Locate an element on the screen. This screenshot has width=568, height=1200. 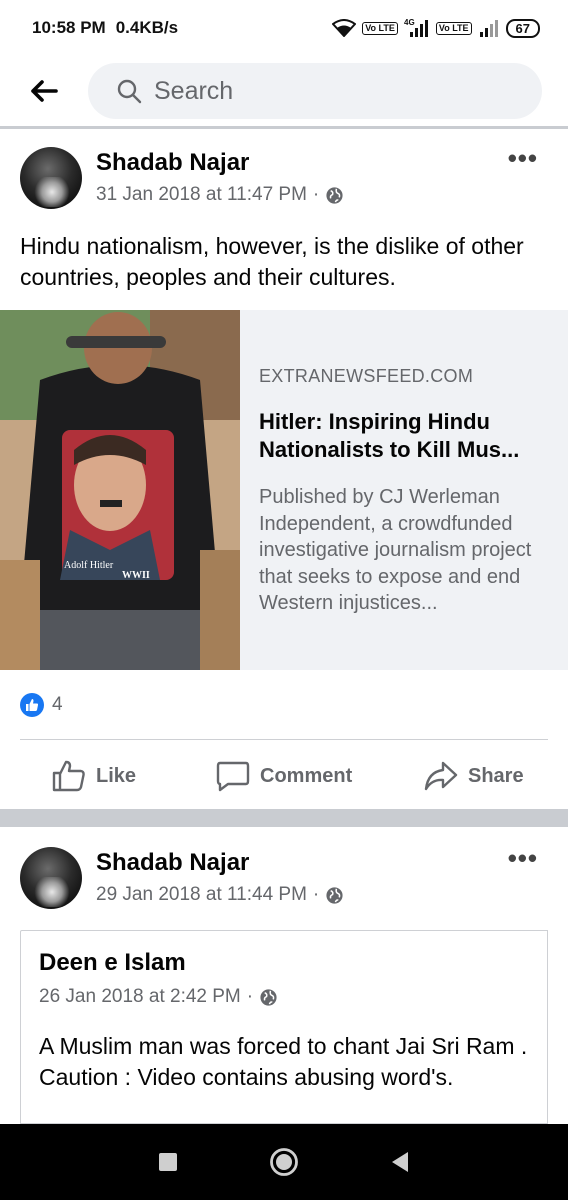
post-meta-2: 29 Jan 2018 at 11:44 PM · is located at coordinates (220, 895).